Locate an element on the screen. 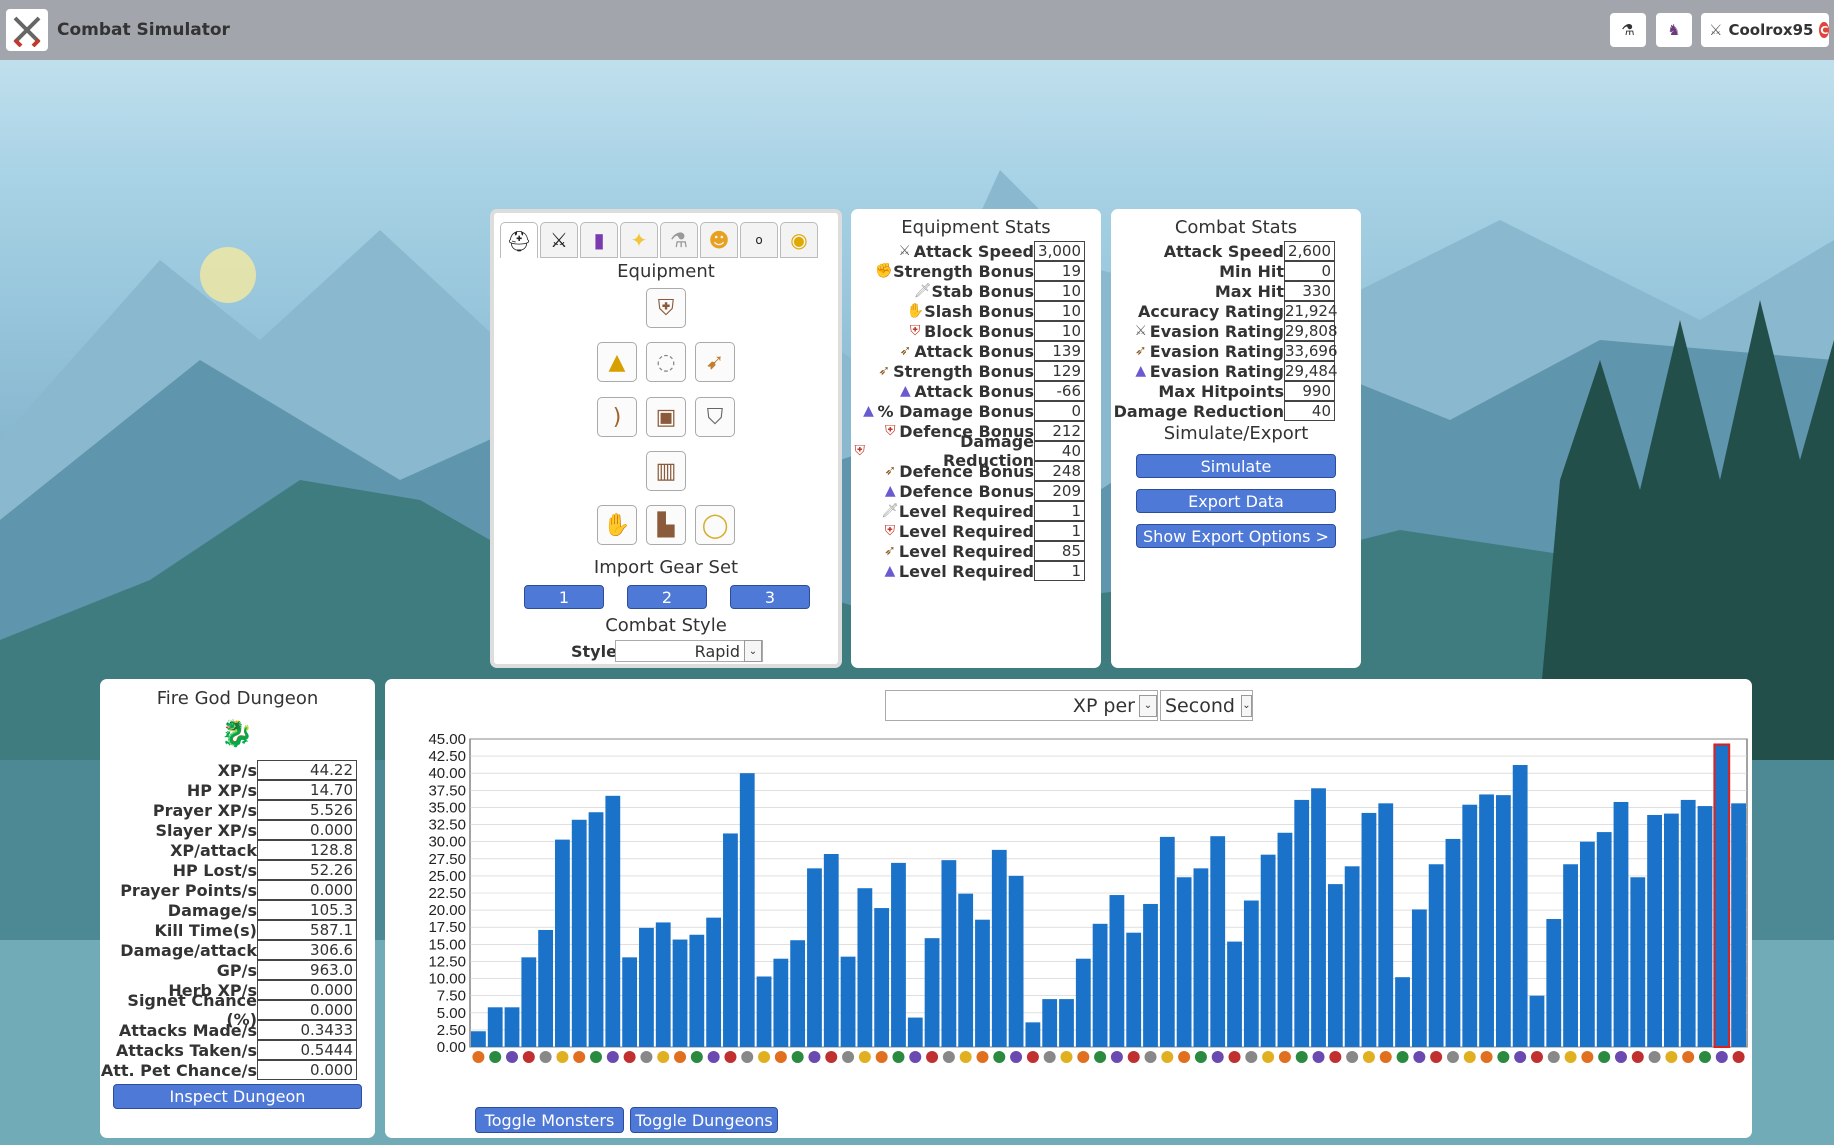 The width and height of the screenshot is (1834, 1145). inspect-dungeon-button: Inspect Dungeon is located at coordinates (237, 1096).